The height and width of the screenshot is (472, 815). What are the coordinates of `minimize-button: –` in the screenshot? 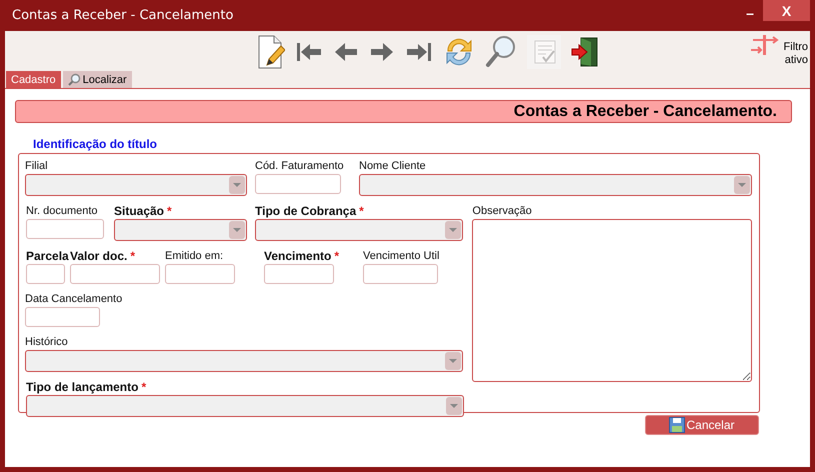 It's located at (750, 13).